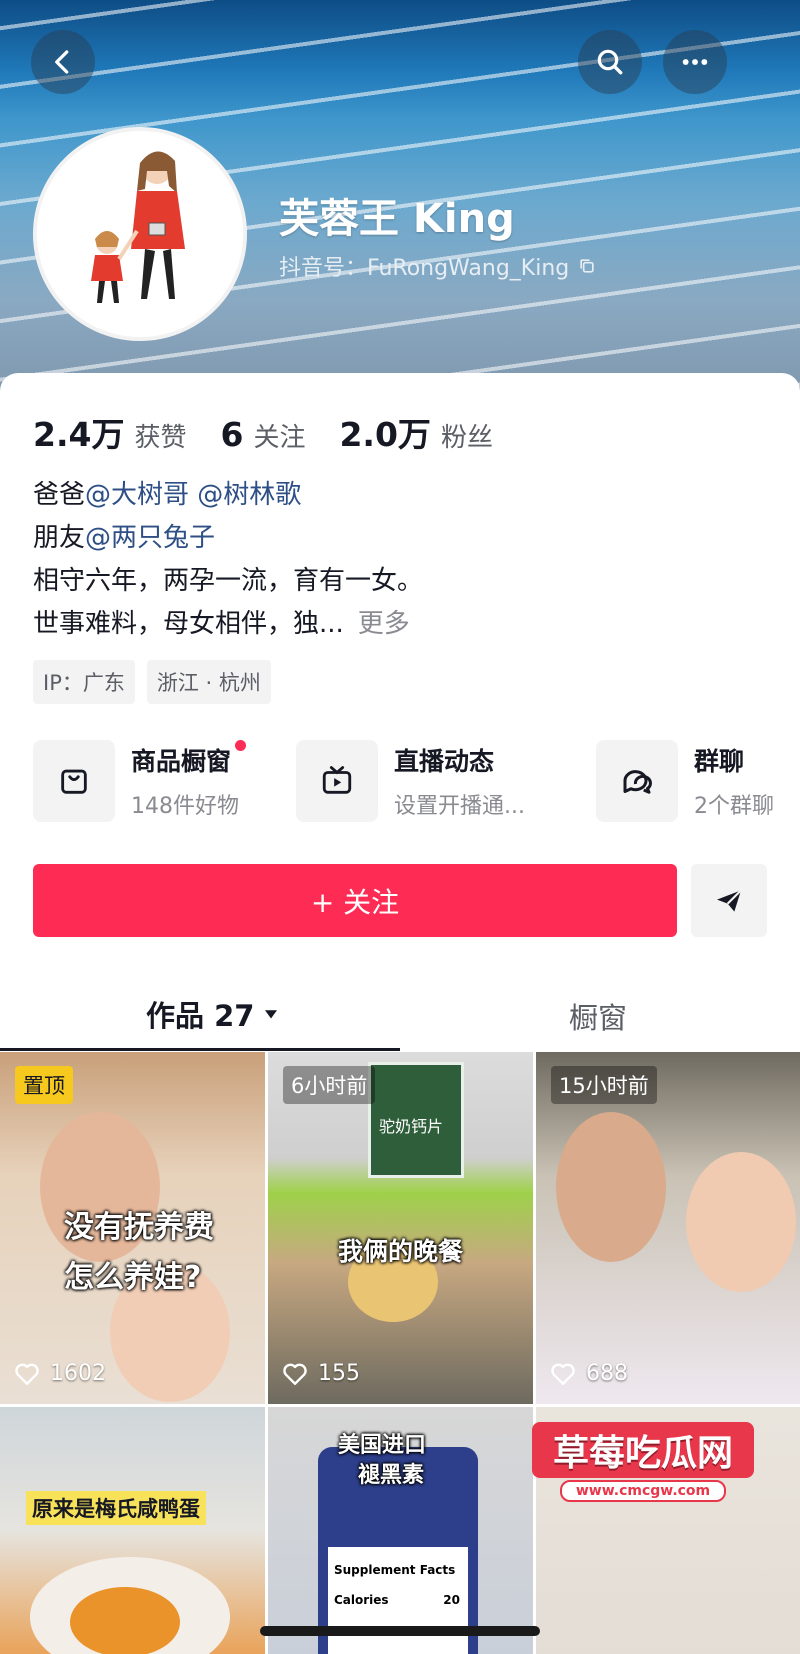  Describe the element at coordinates (734, 806) in the screenshot. I see `feature-subtitle: 2个群聊` at that location.